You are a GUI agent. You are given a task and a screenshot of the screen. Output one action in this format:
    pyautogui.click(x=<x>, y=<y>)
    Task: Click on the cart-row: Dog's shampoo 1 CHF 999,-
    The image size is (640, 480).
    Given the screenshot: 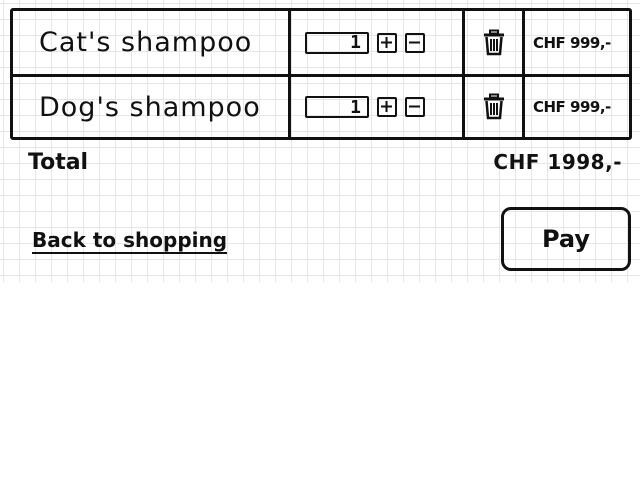 What is the action you would take?
    pyautogui.click(x=321, y=105)
    